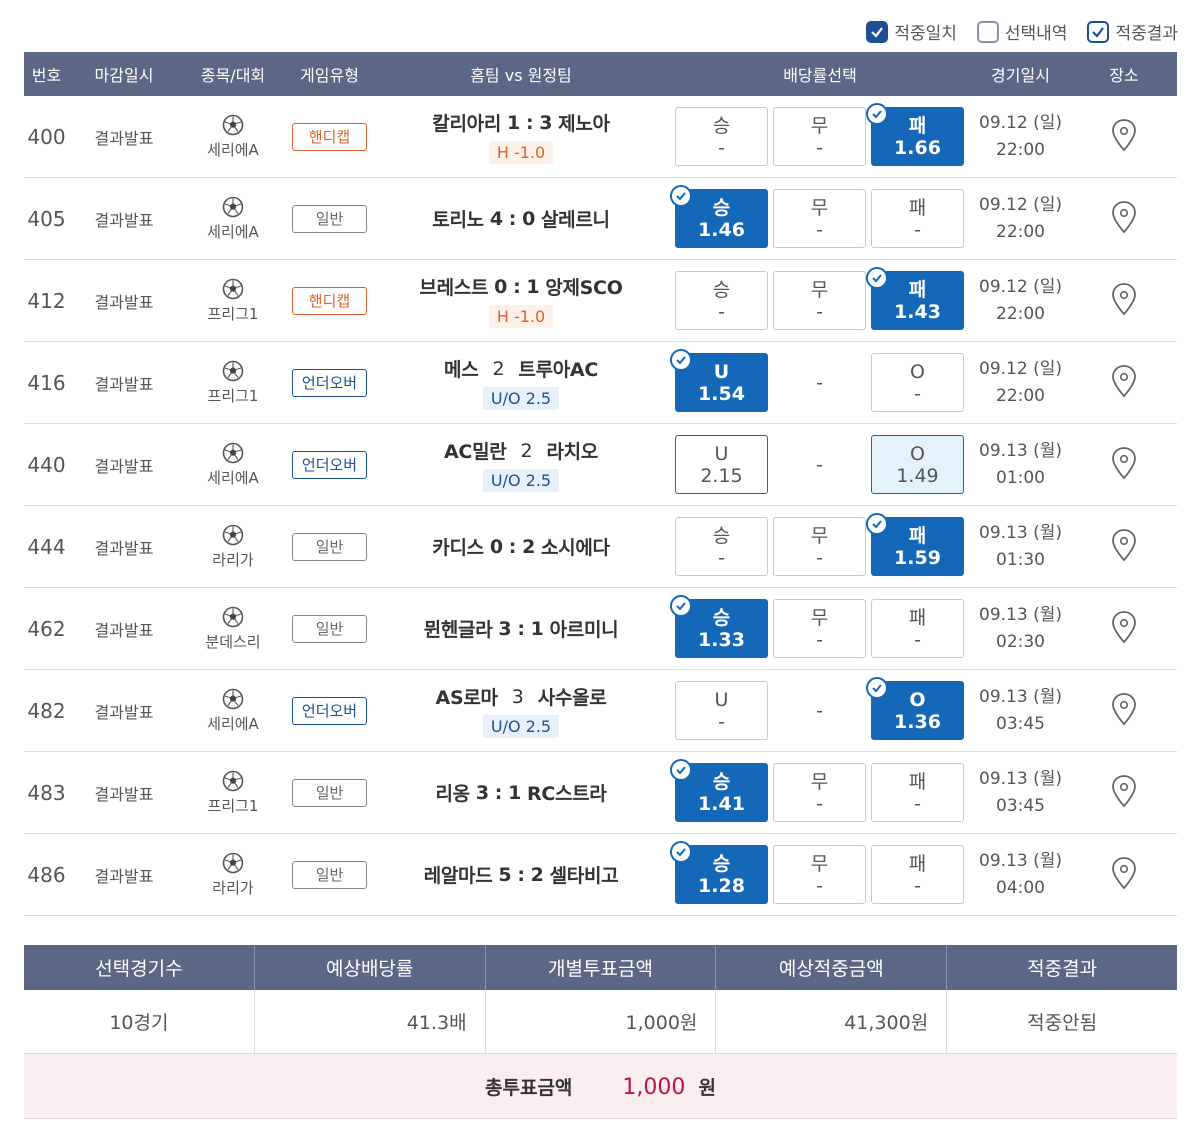 The height and width of the screenshot is (1144, 1188). Describe the element at coordinates (707, 1087) in the screenshot. I see `total-unit: 원` at that location.